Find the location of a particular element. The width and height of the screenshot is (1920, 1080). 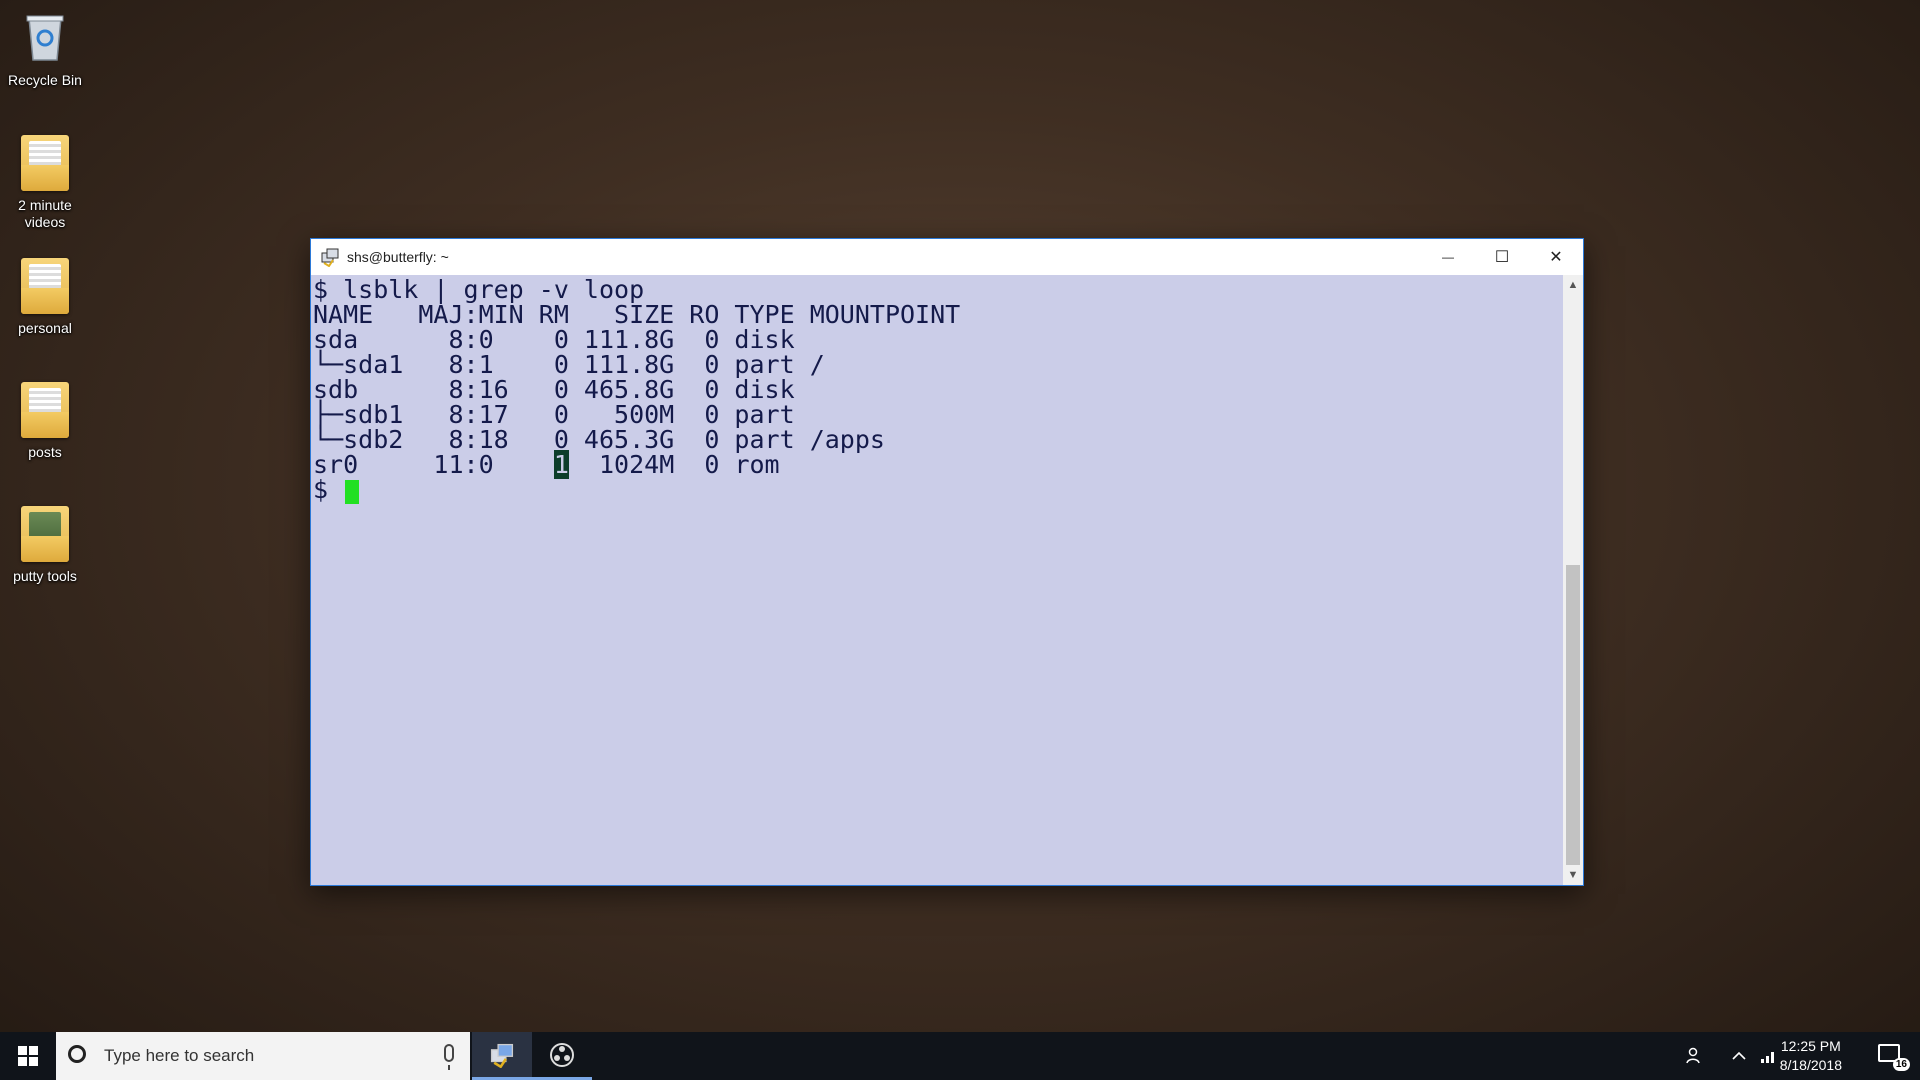

desktop-icon-label: personal is located at coordinates (45, 328).